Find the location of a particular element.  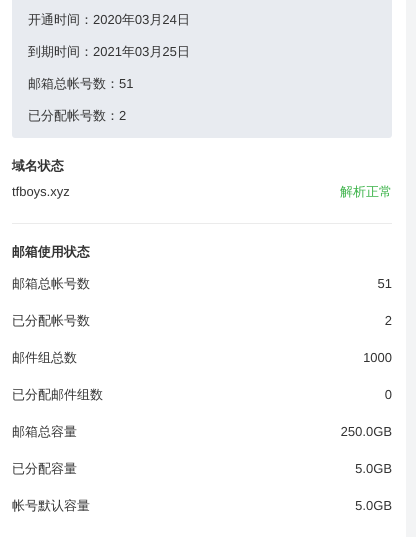

section-heading: 域名状态 is located at coordinates (38, 166).